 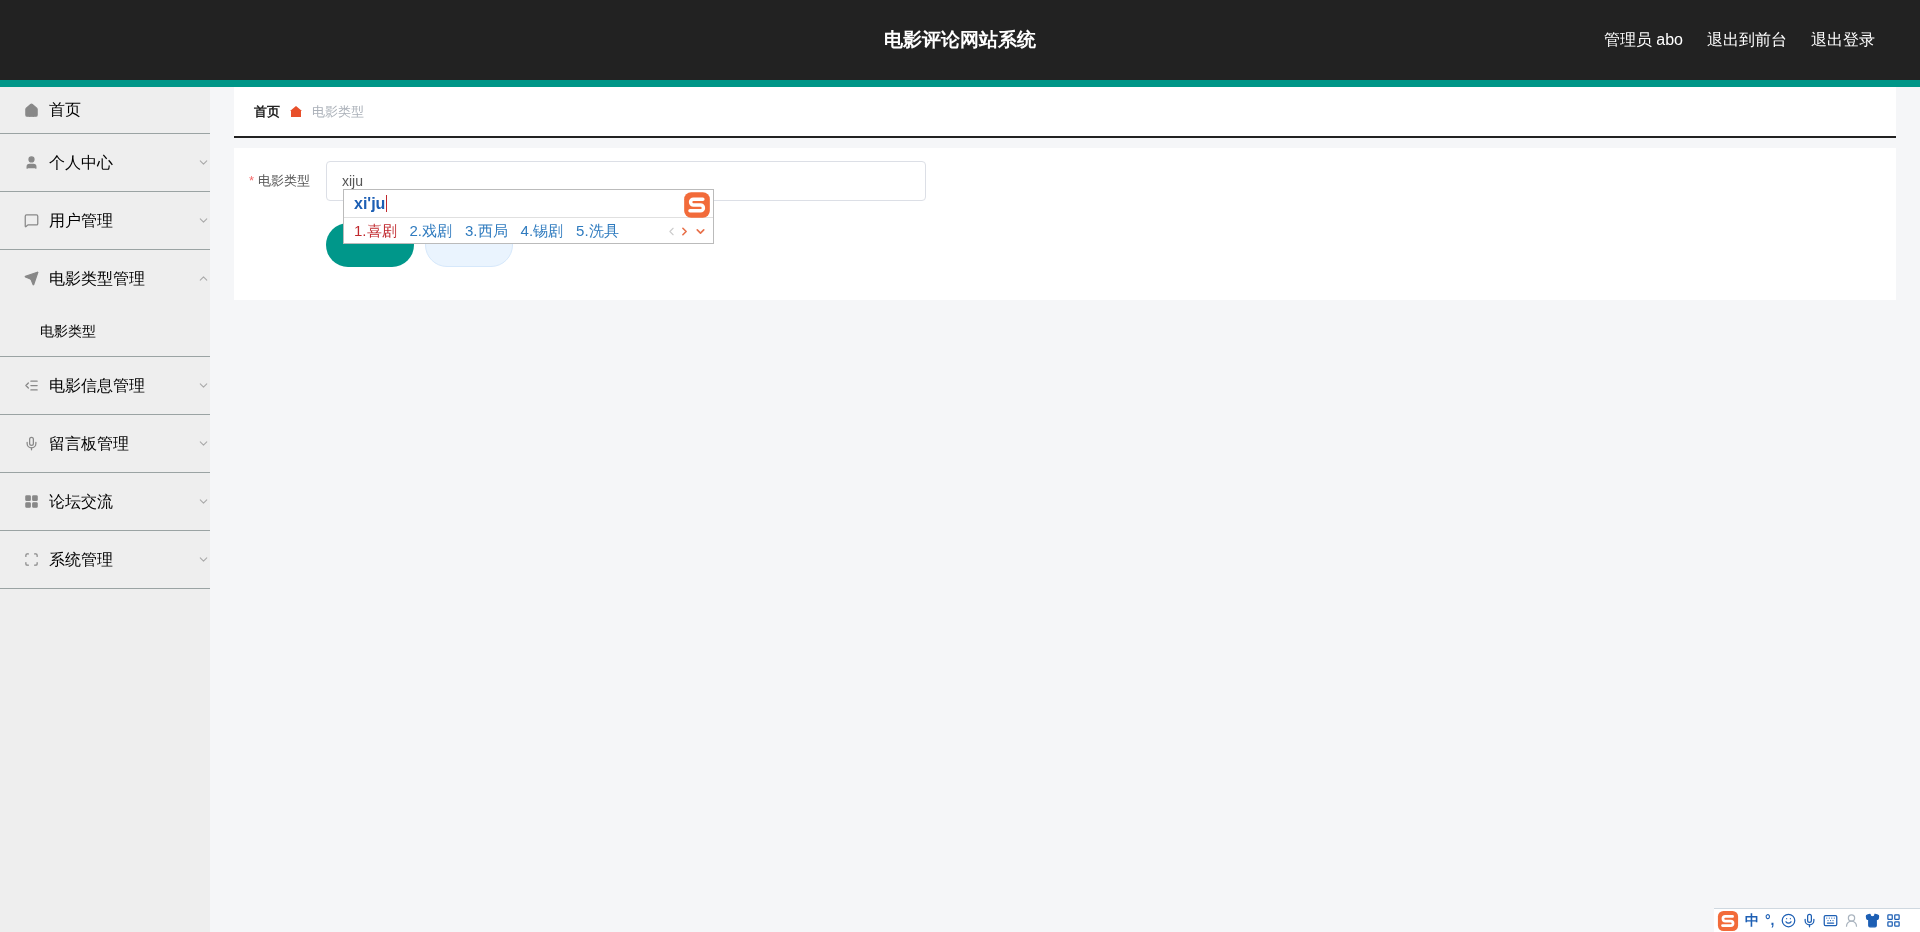 I want to click on paper-plane-icon, so click(x=31, y=278).